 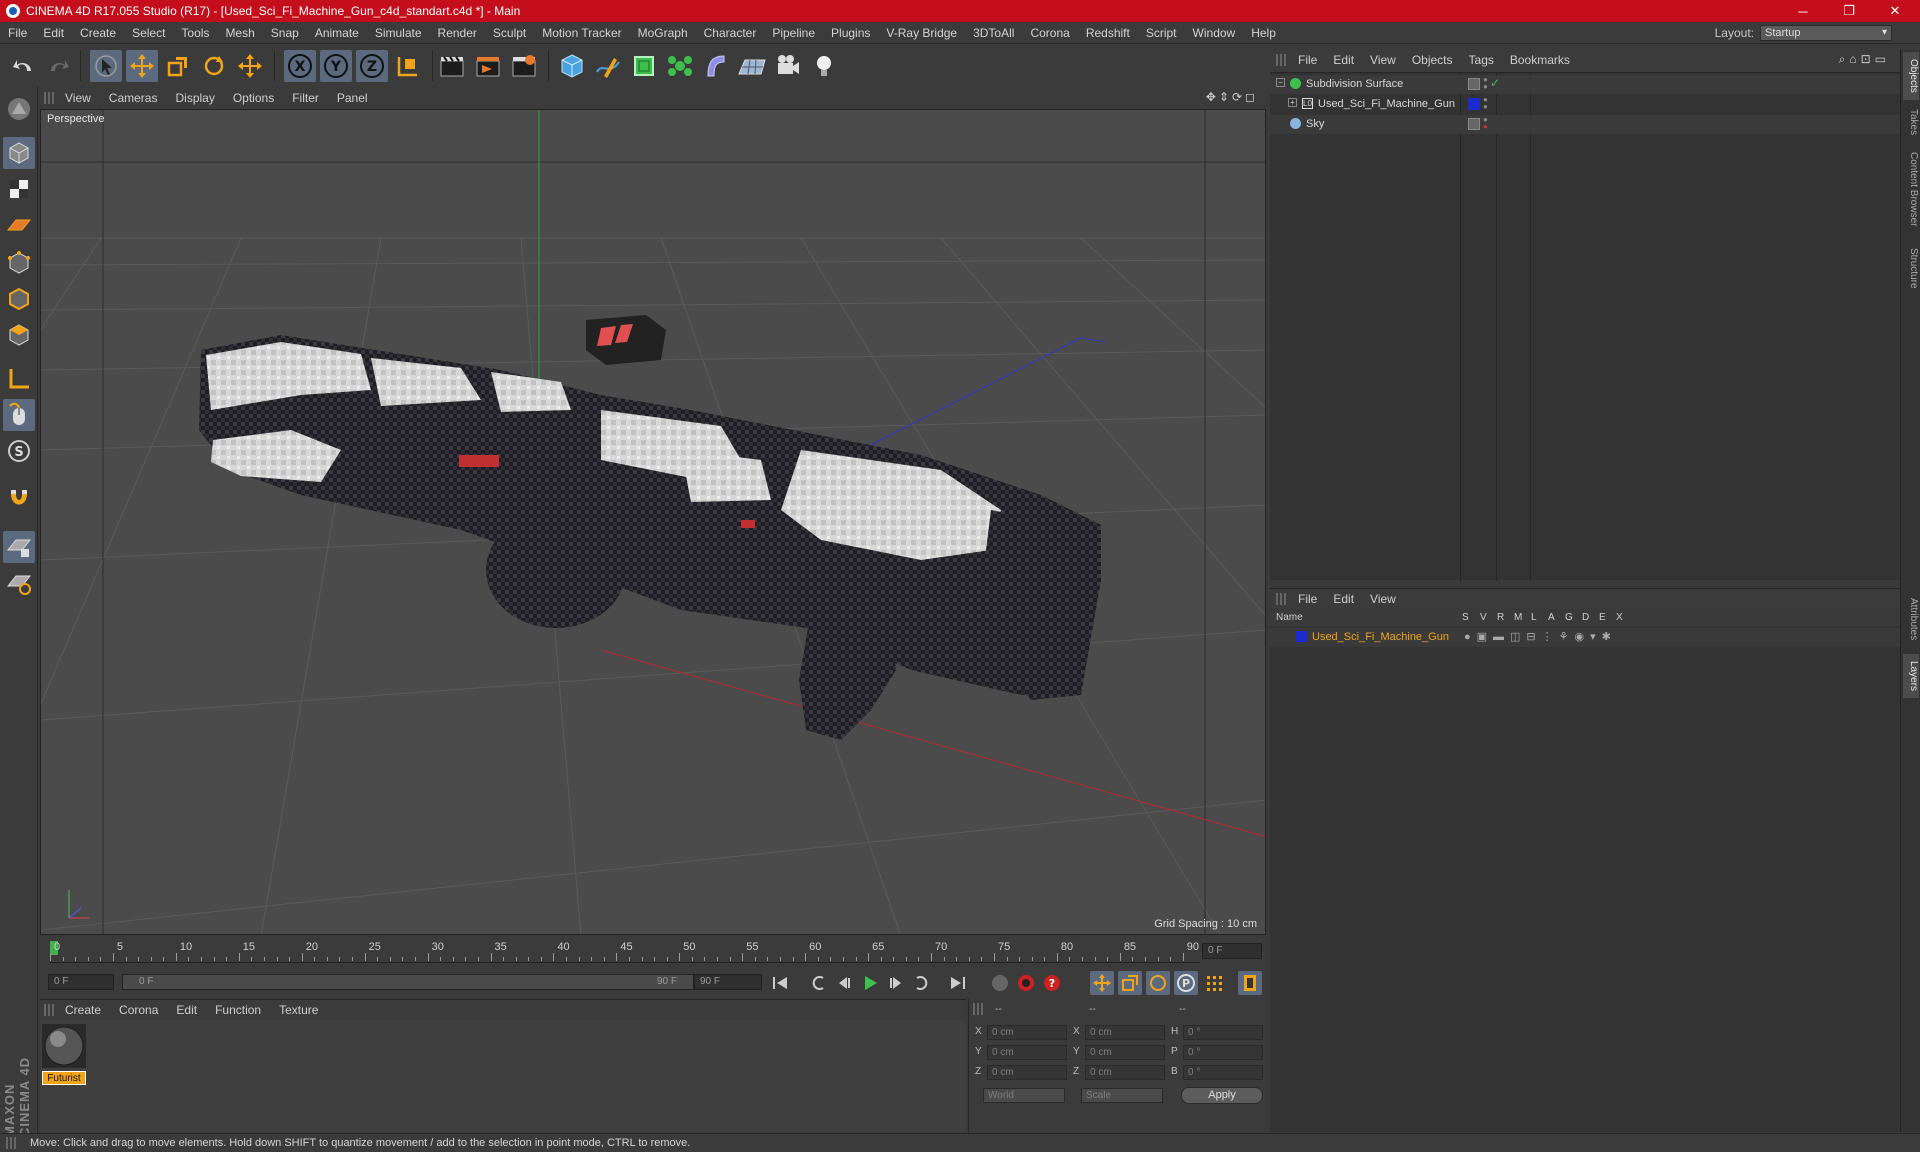 What do you see at coordinates (1803, 11) in the screenshot?
I see `minimize-button: ─` at bounding box center [1803, 11].